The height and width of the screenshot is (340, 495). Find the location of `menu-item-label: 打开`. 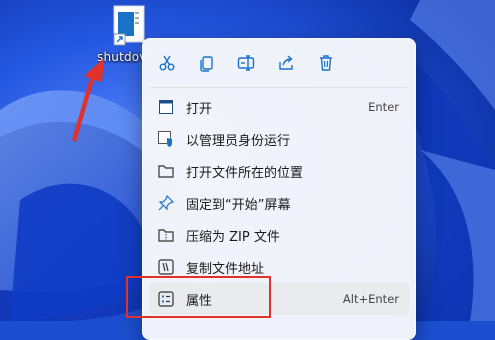

menu-item-label: 打开 is located at coordinates (199, 109).